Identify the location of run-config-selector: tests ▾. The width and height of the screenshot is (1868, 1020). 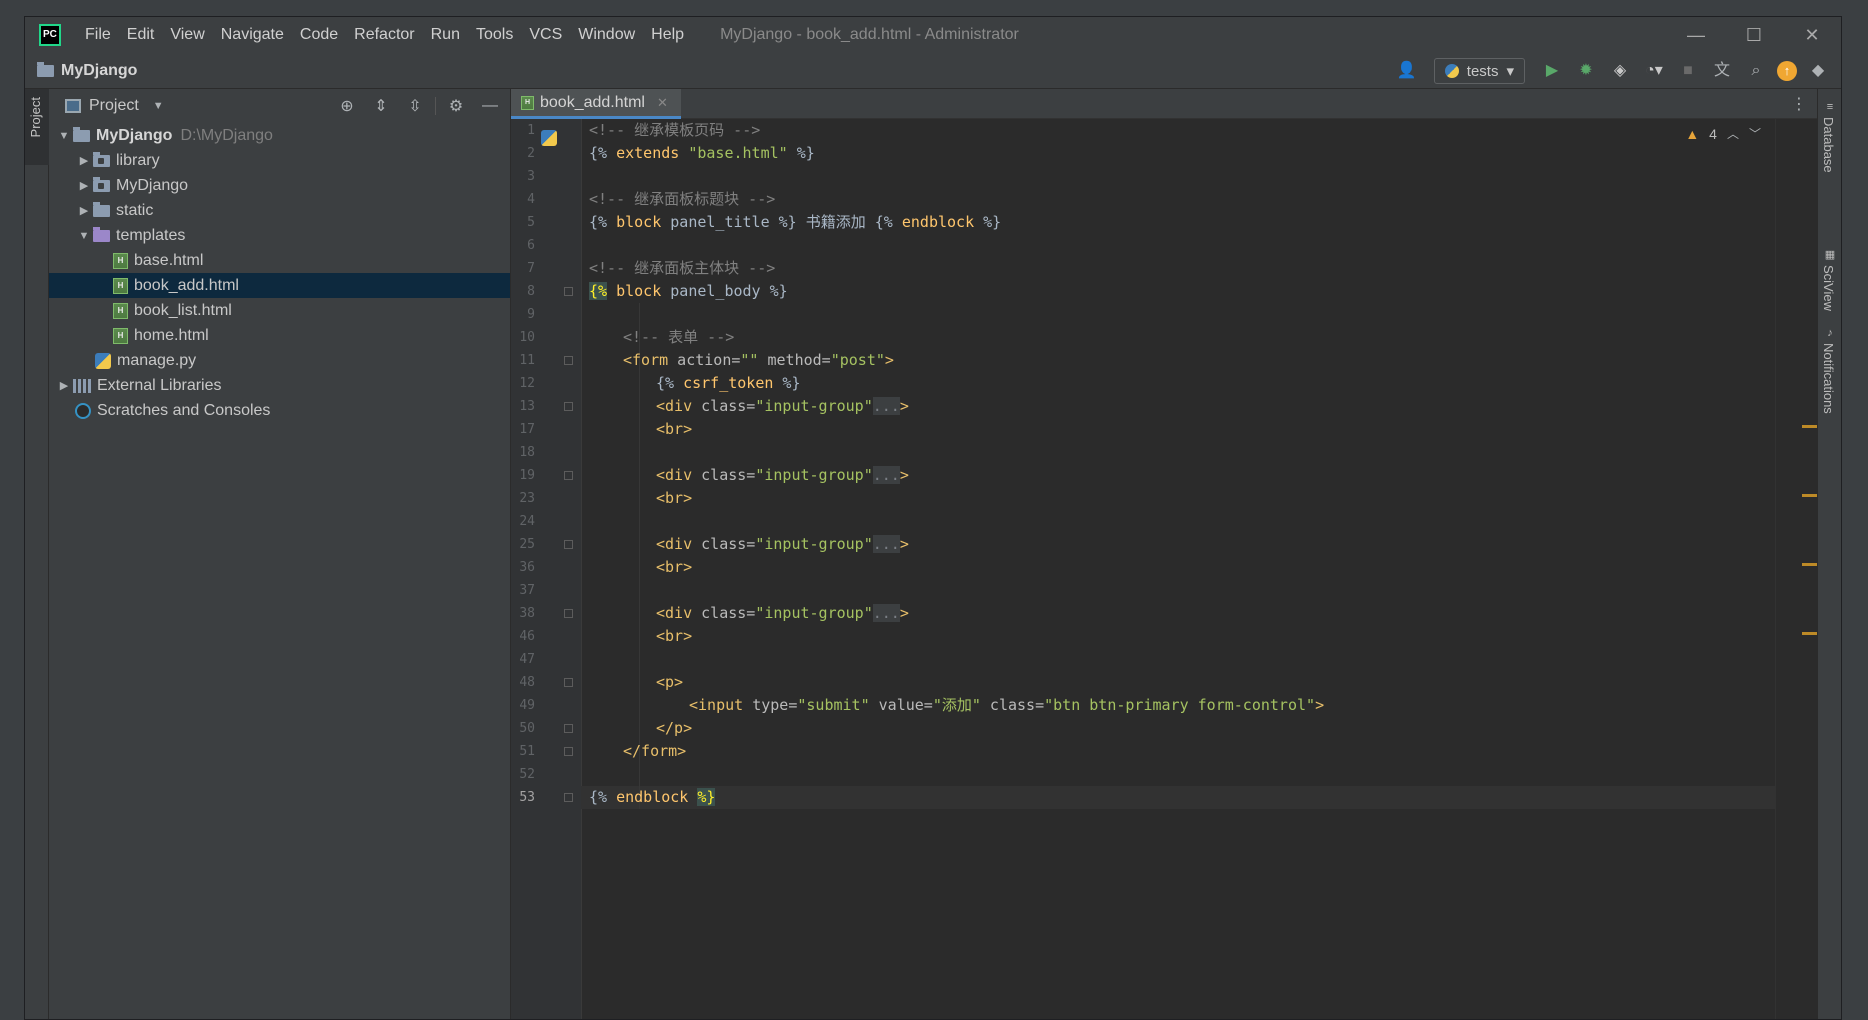
(1479, 71).